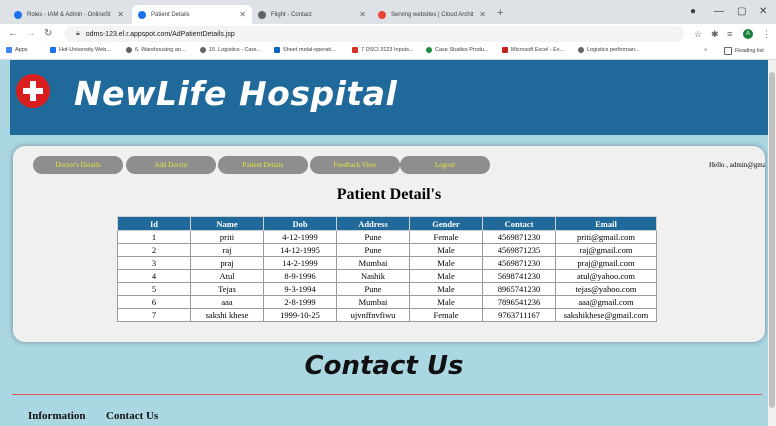 This screenshot has width=776, height=426. What do you see at coordinates (300, 315) in the screenshot?
I see `cell-dob: 1999-10-25` at bounding box center [300, 315].